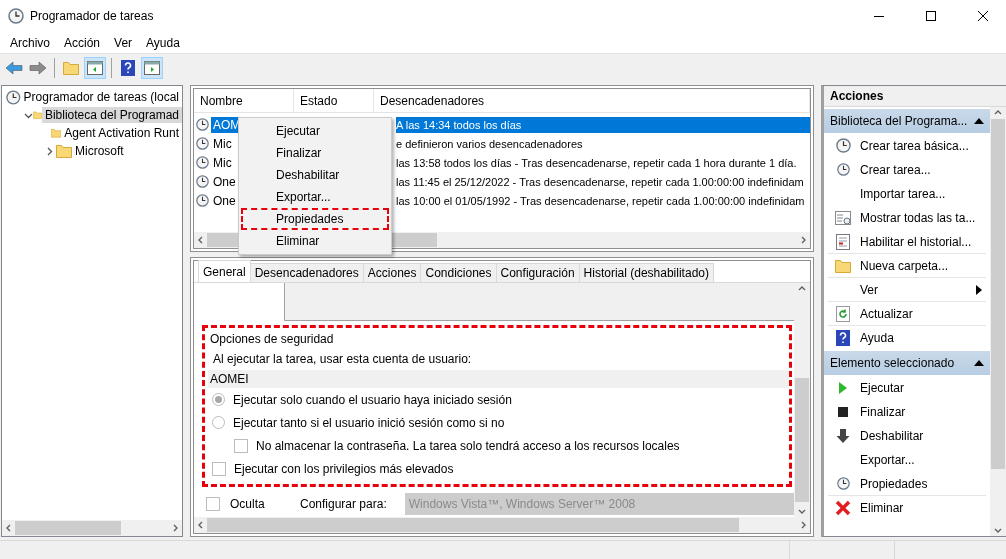 The image size is (1006, 559). I want to click on column-header: Desencadenadores, so click(592, 100).